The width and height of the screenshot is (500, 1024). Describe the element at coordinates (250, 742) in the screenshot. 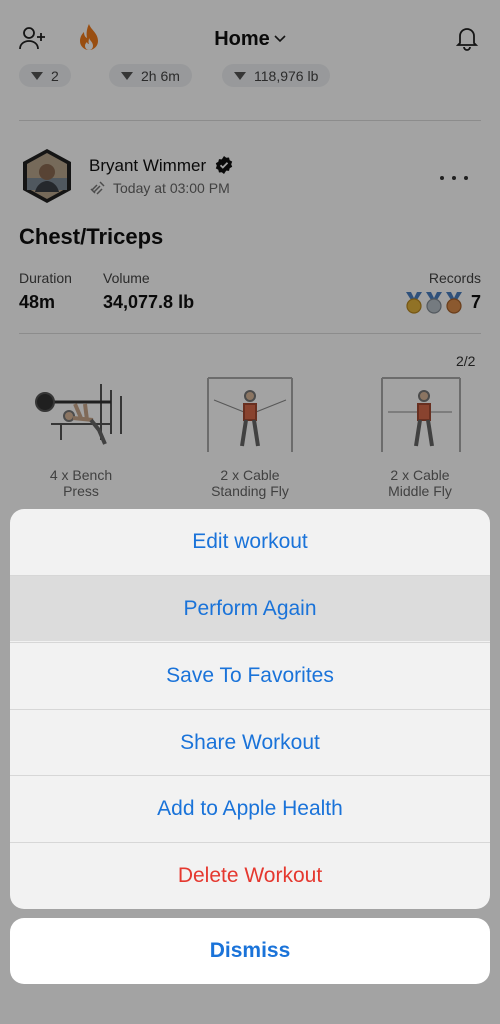

I see `share-workout-button: Share Workout` at that location.